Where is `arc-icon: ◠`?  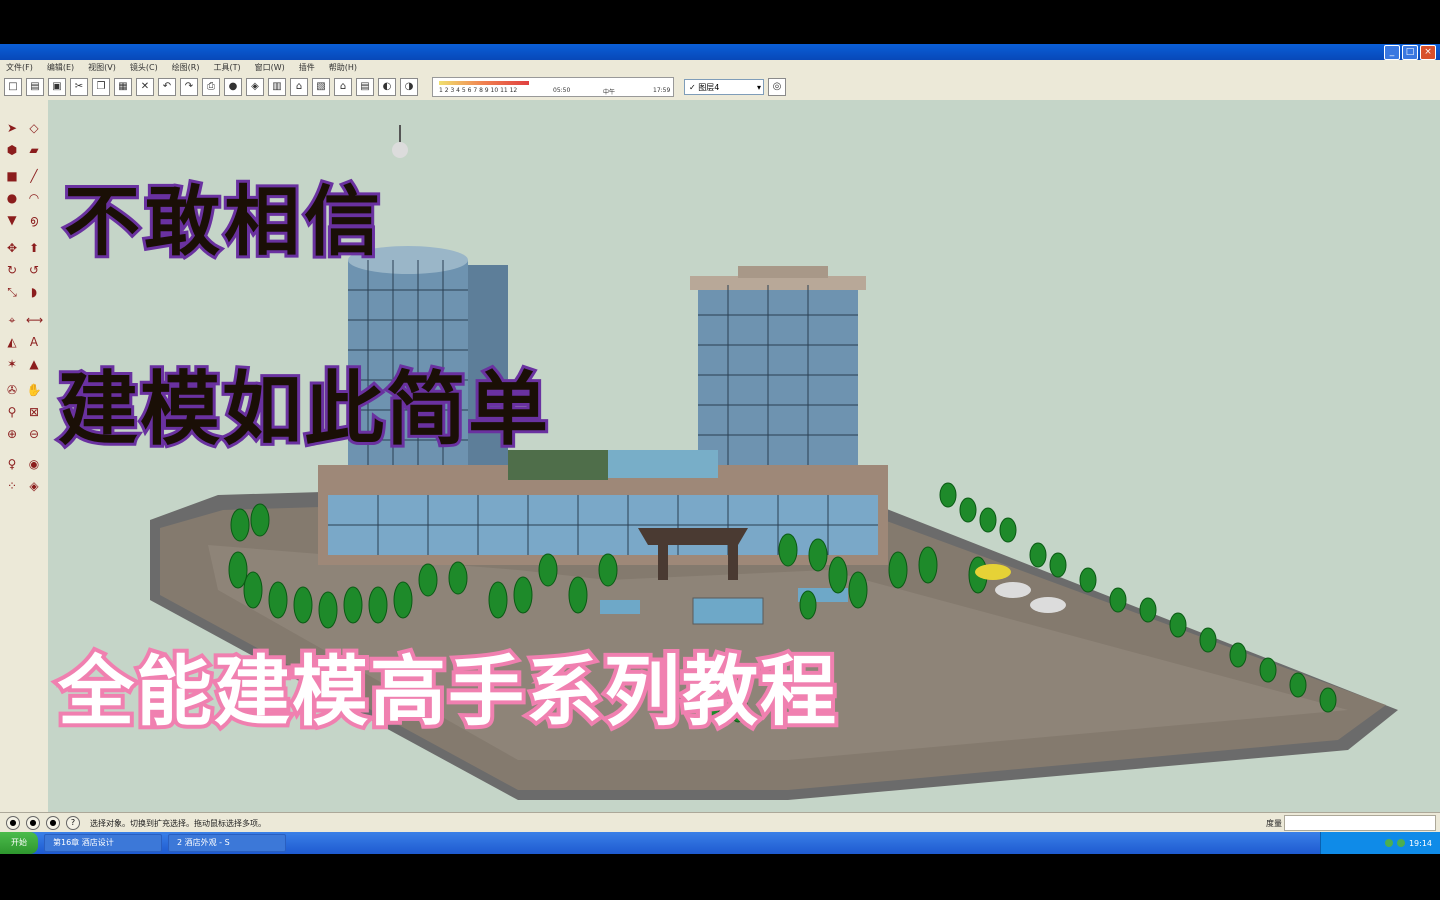 arc-icon: ◠ is located at coordinates (34, 198).